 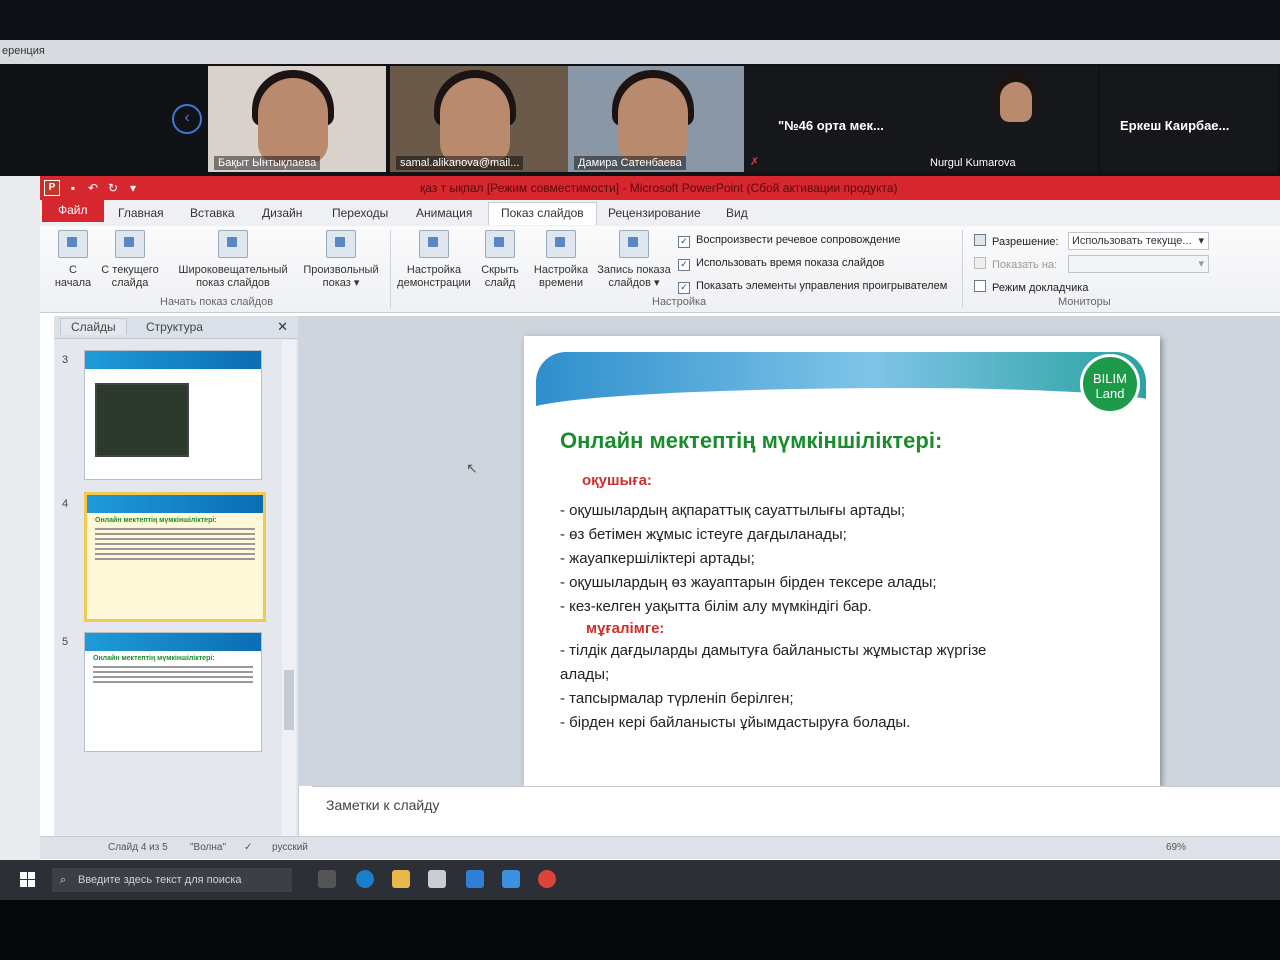 What do you see at coordinates (360, 213) in the screenshot?
I see `tab-transitions: Переходы` at bounding box center [360, 213].